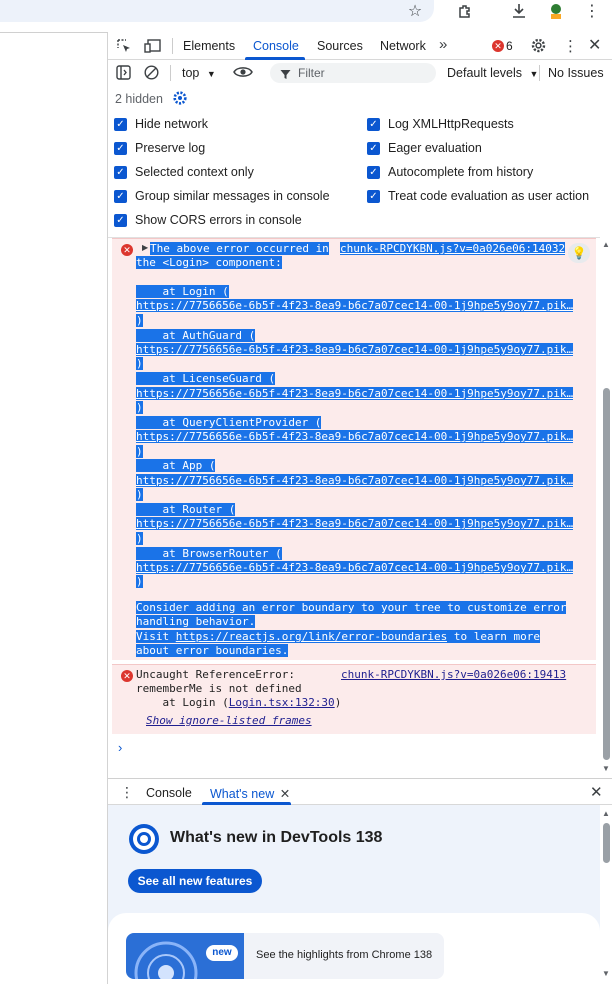 This screenshot has height=985, width=612. Describe the element at coordinates (229, 721) in the screenshot. I see `show-ignore-listed-link: Show ignore-listed frames` at that location.